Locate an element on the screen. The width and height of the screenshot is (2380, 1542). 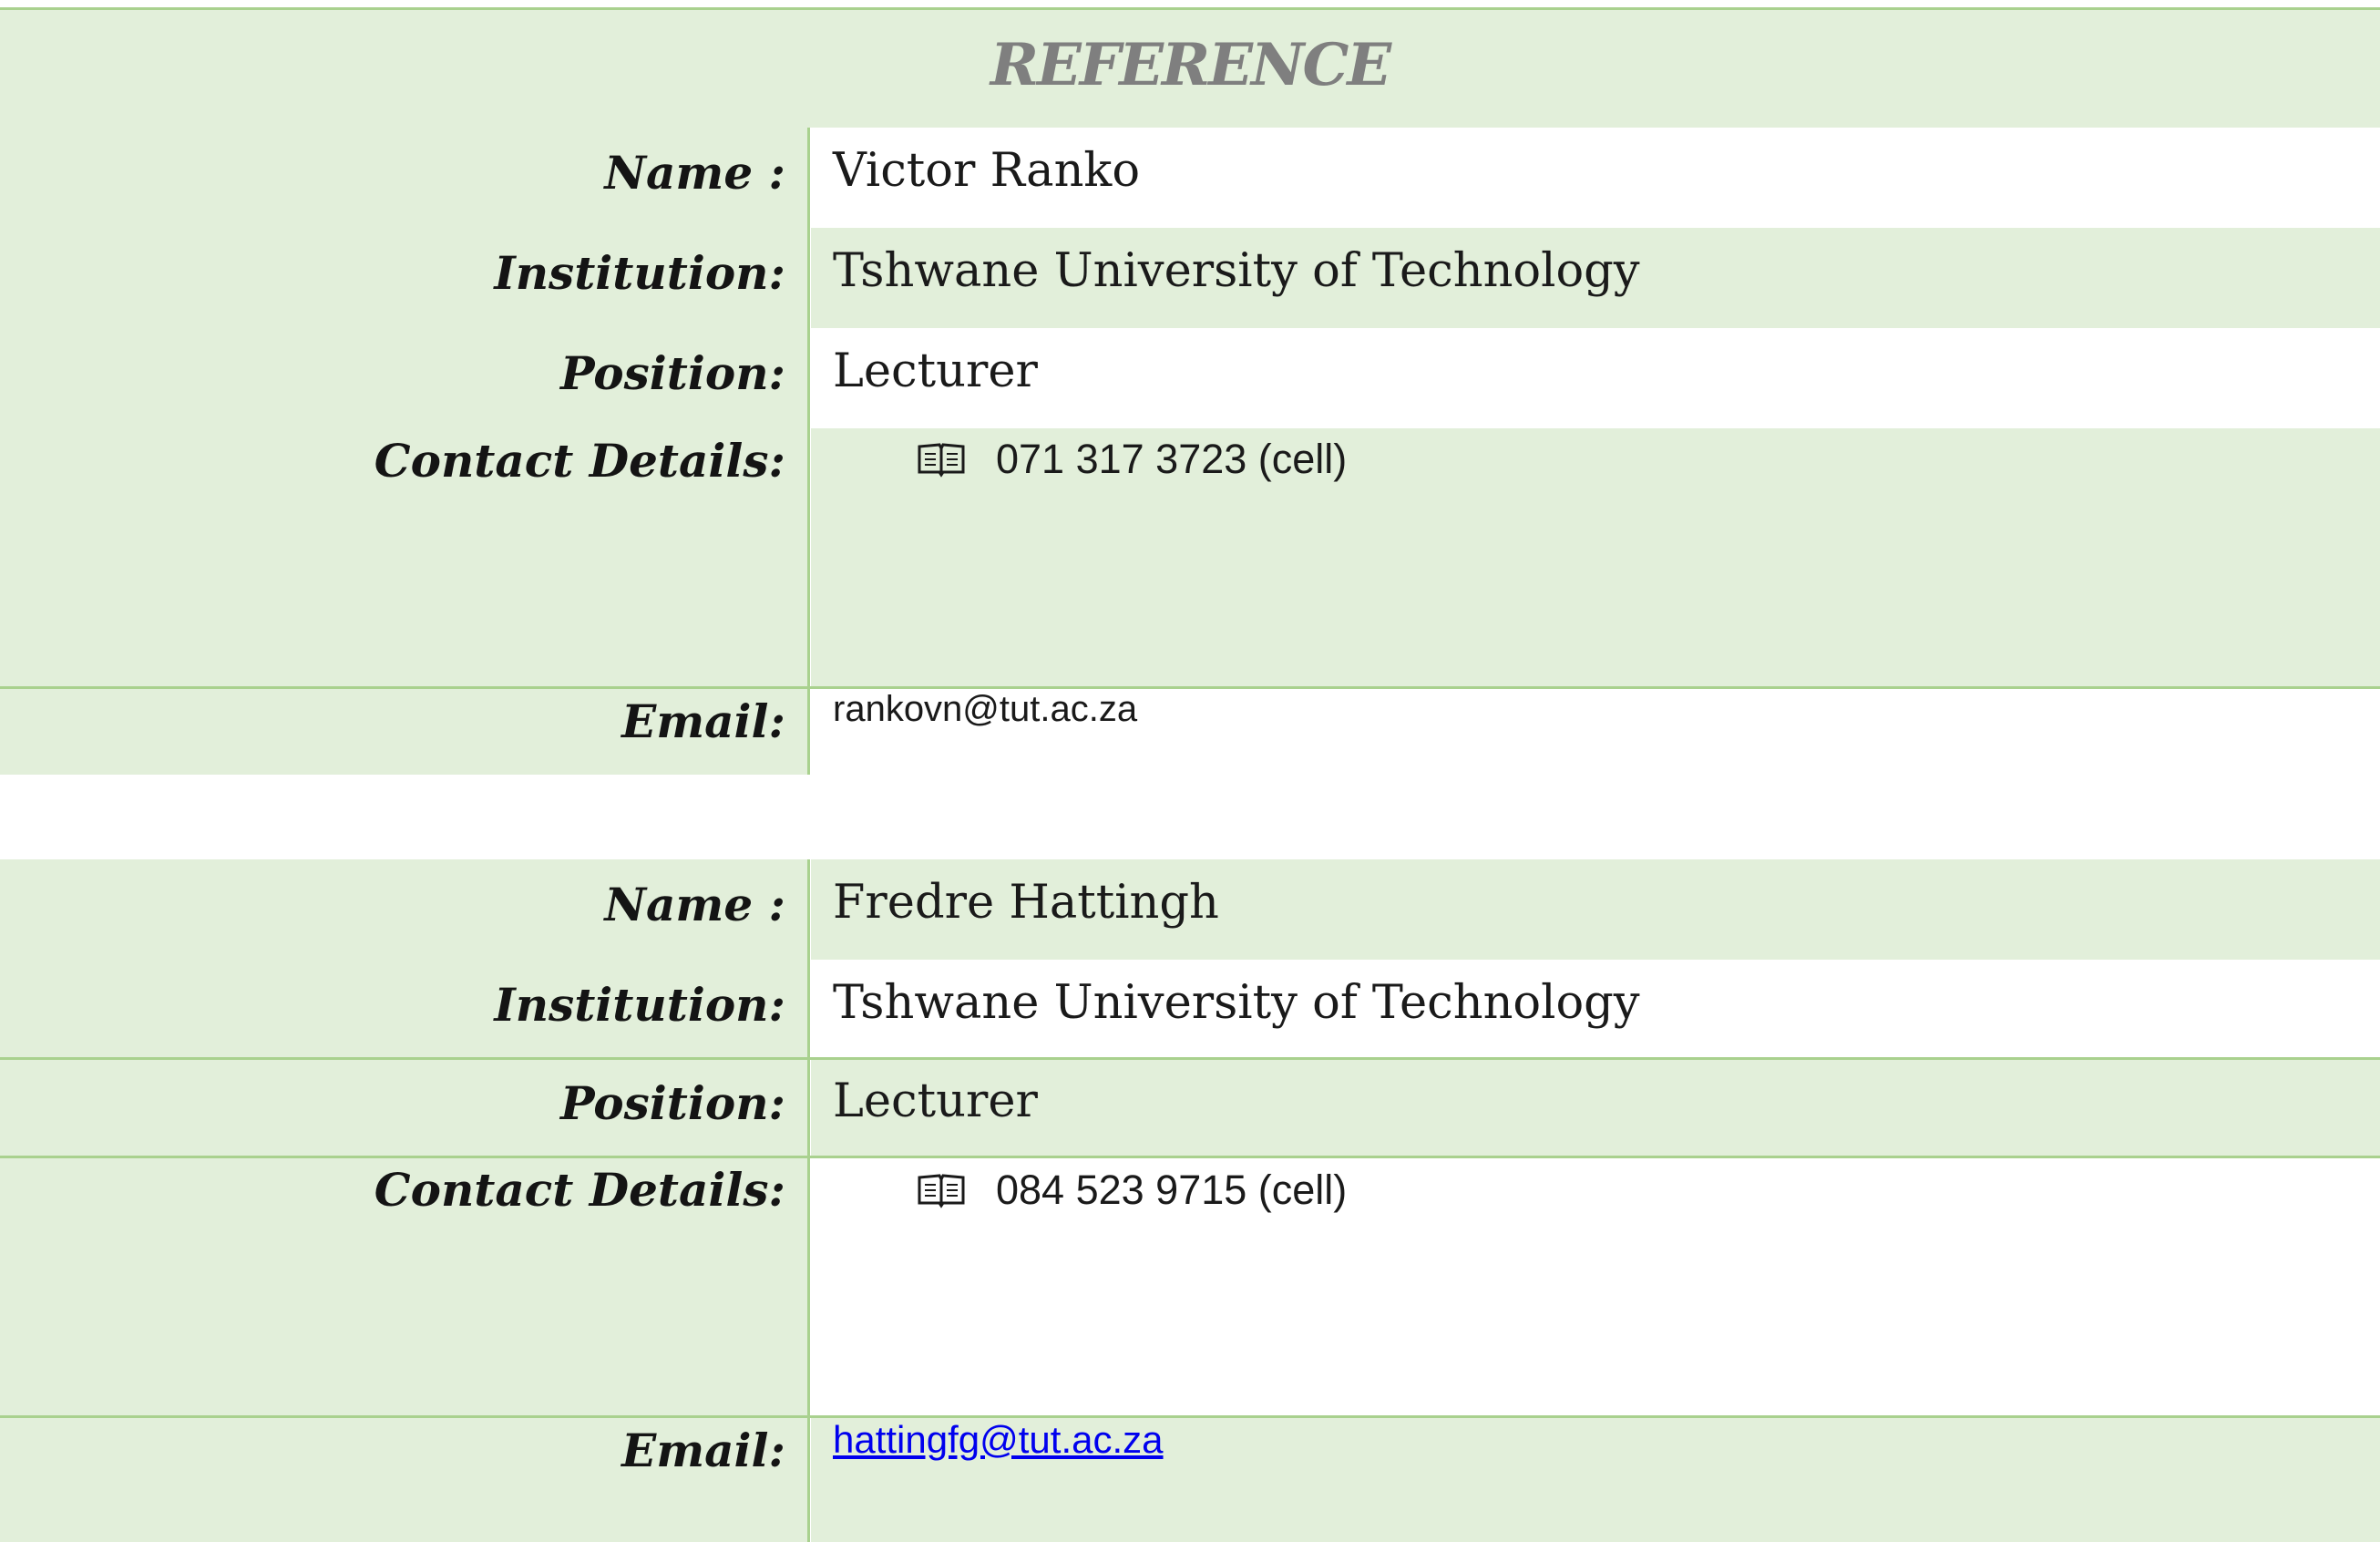
name-value: Victor Ranko is located at coordinates (987, 171).